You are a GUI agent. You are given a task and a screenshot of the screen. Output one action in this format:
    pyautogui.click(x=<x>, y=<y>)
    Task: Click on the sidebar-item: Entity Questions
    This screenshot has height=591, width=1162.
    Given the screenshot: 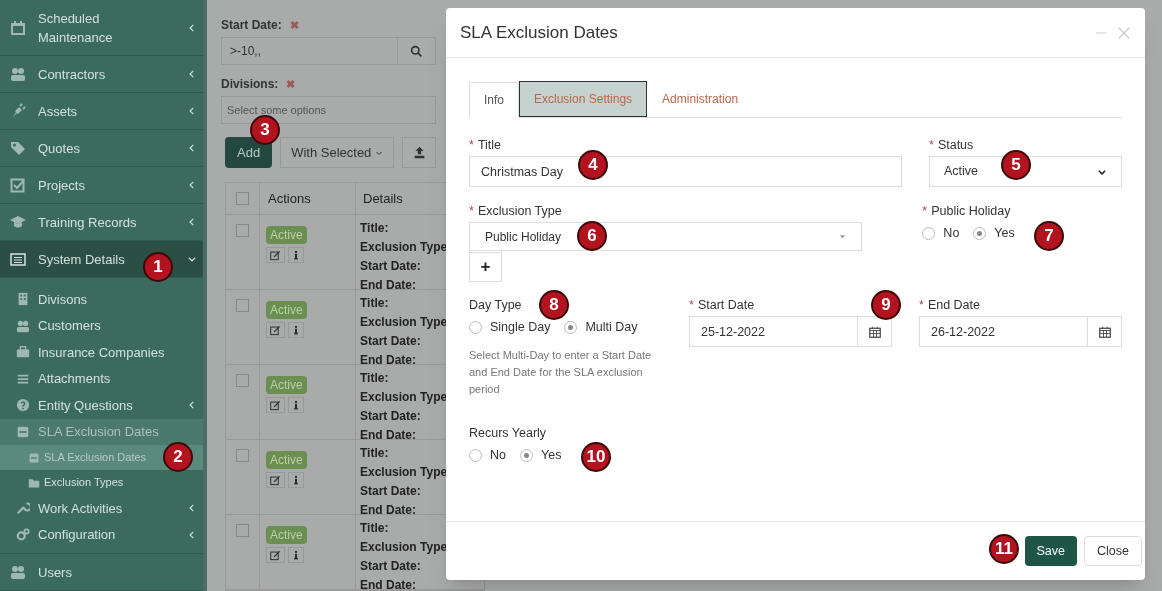 What is the action you would take?
    pyautogui.click(x=101, y=405)
    